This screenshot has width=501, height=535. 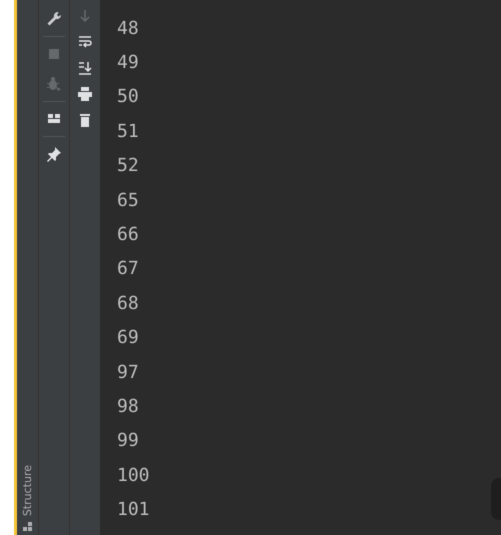 What do you see at coordinates (128, 166) in the screenshot?
I see `console-line: 52` at bounding box center [128, 166].